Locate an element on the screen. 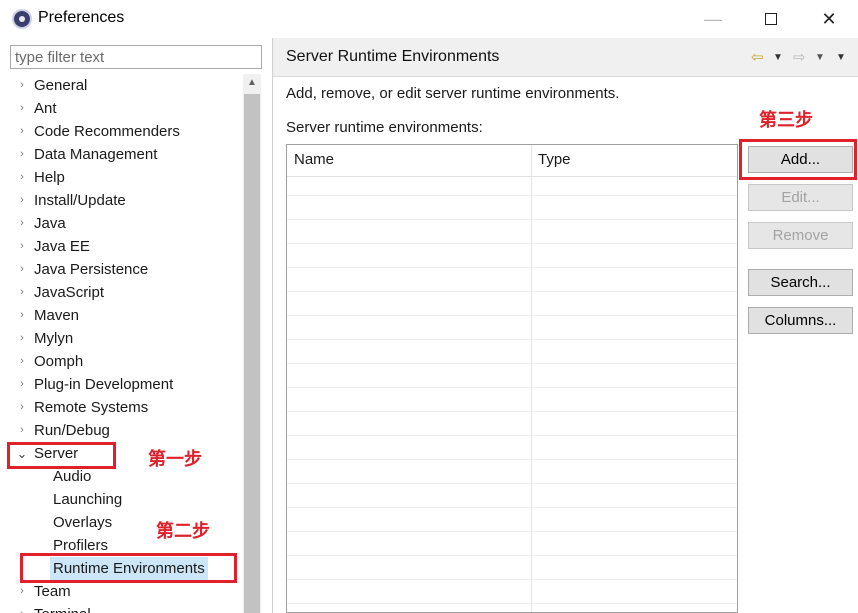 Image resolution: width=858 pixels, height=613 pixels. back-arrow-icon: ⇦ is located at coordinates (757, 57).